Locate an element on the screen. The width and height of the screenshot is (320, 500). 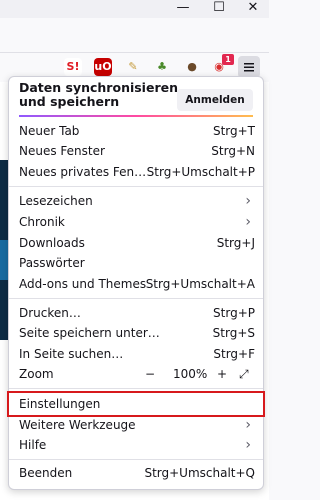
ublock-icon: uO is located at coordinates (103, 67).